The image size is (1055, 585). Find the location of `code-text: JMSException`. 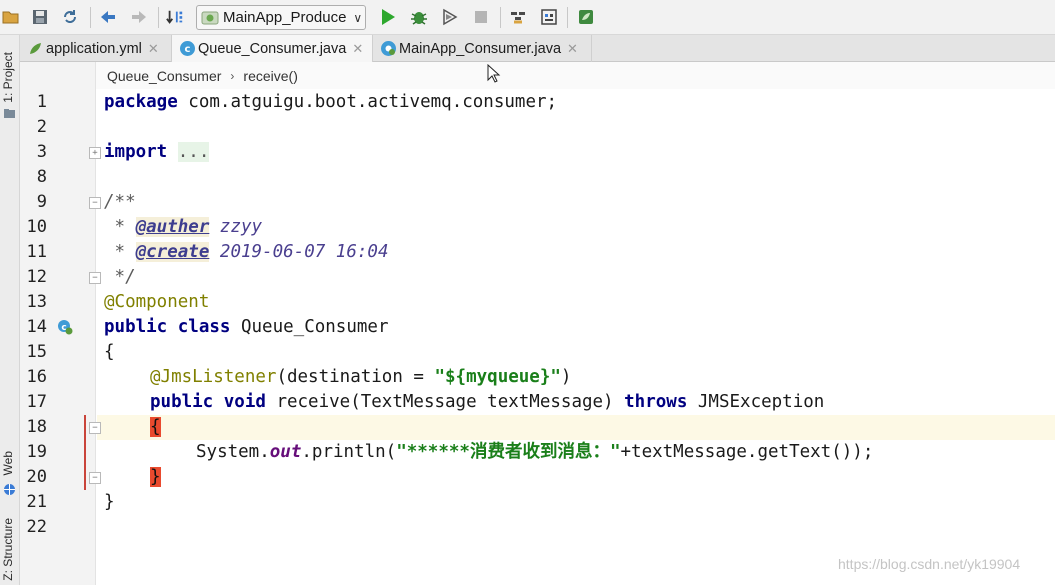

code-text: JMSException is located at coordinates (756, 402).